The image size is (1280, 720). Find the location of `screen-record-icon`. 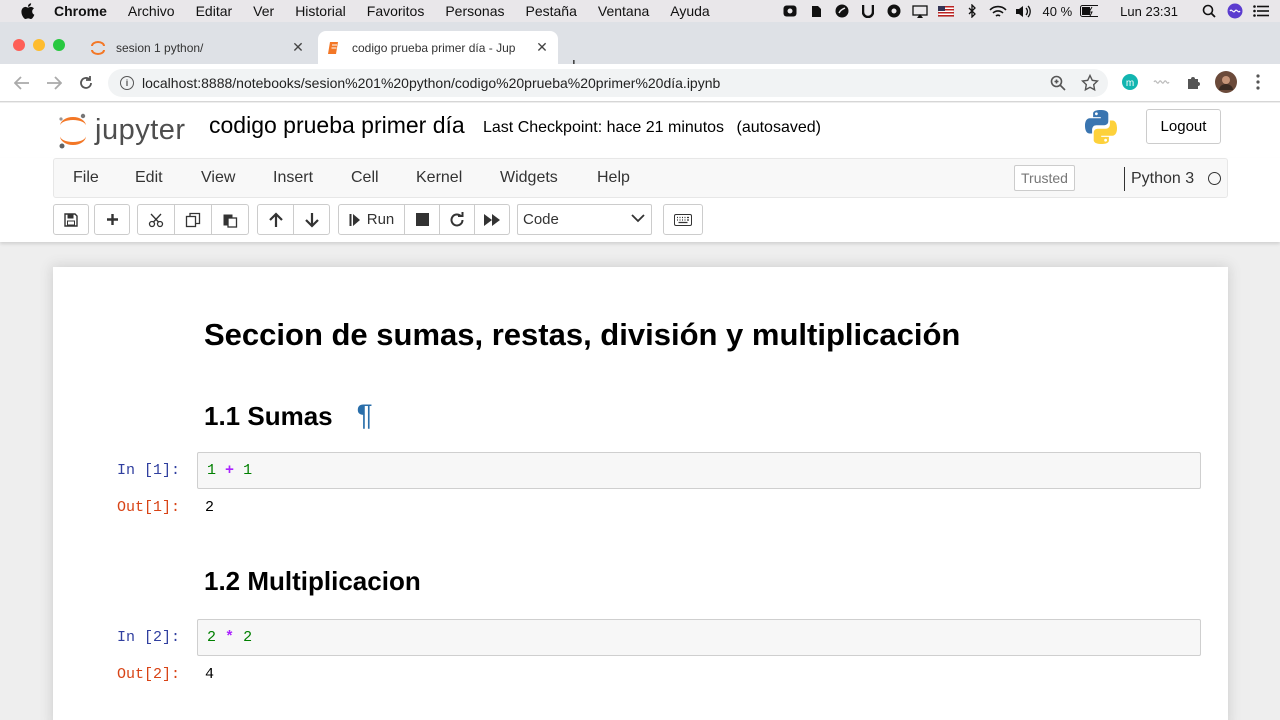

screen-record-icon is located at coordinates (790, 11).